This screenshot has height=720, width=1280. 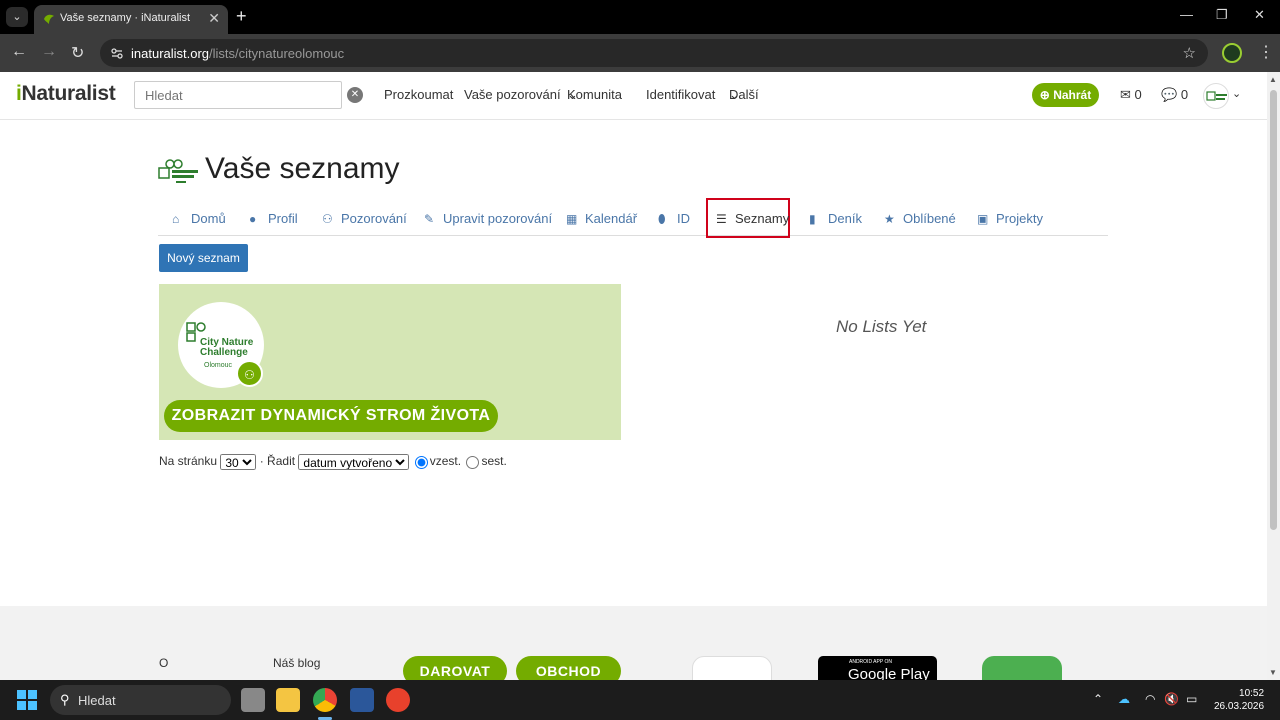 I want to click on onedrive-icon: ☁, so click(x=1124, y=699).